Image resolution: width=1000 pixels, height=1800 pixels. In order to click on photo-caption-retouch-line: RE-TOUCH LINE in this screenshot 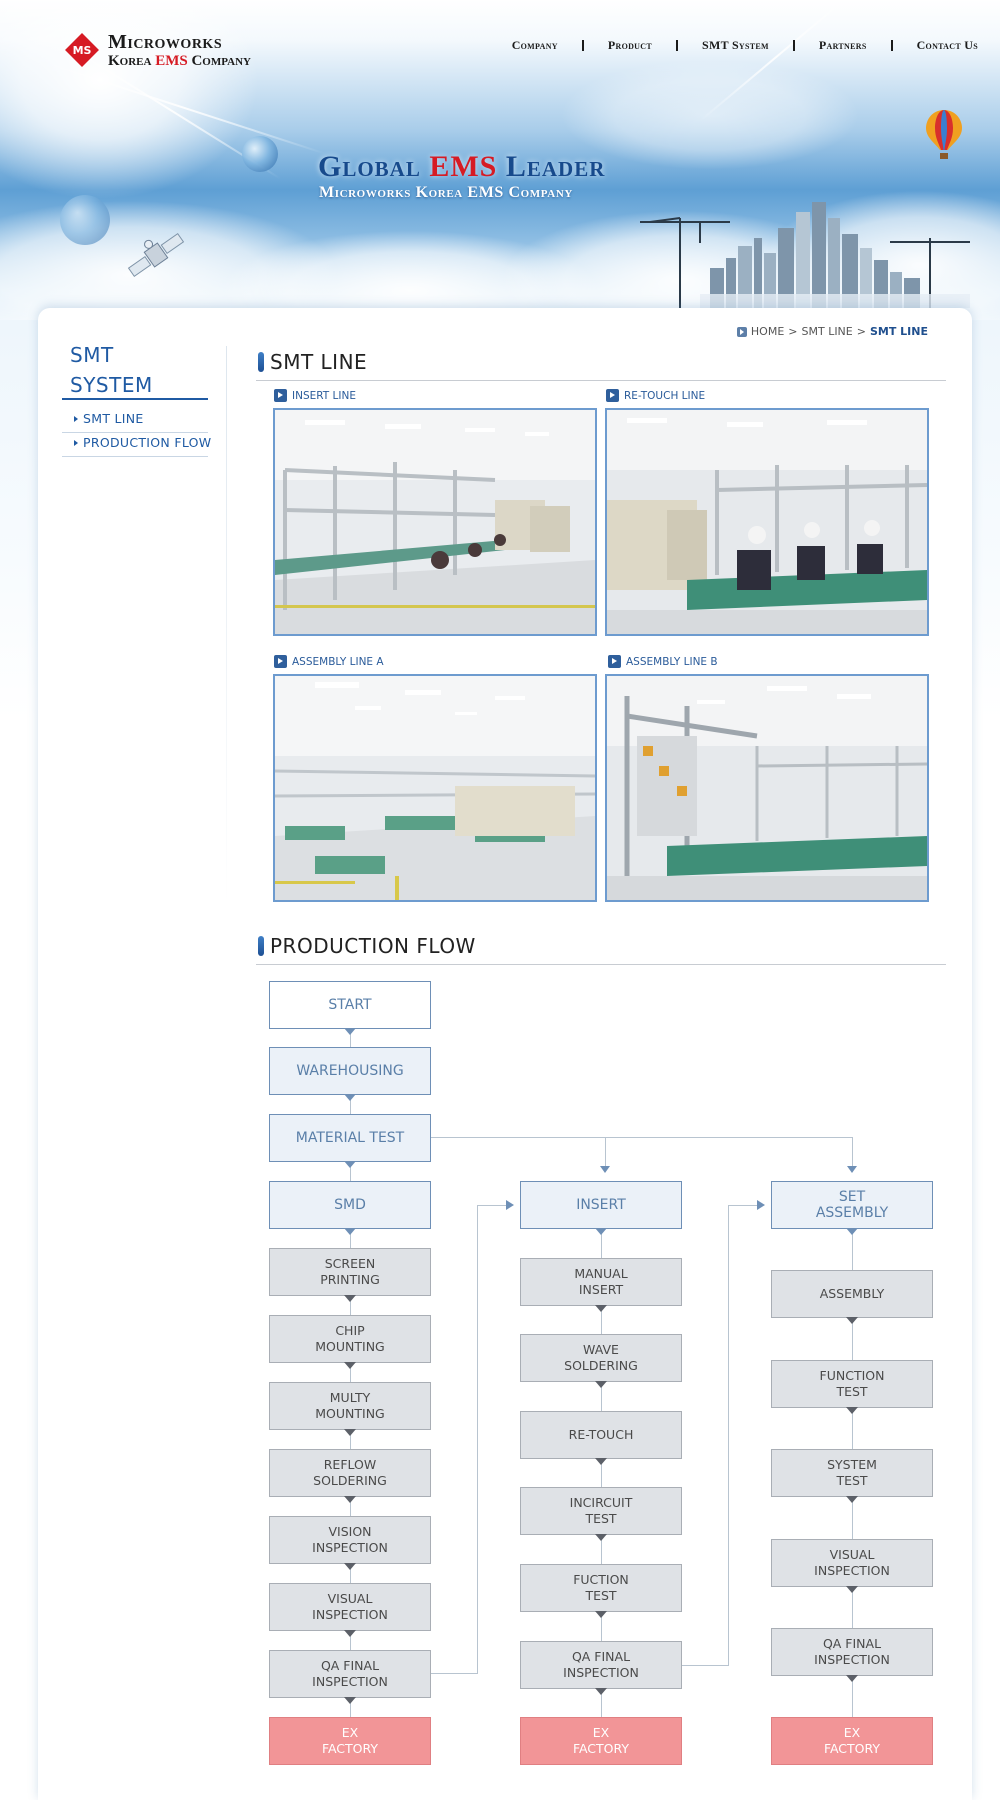, I will do `click(655, 395)`.